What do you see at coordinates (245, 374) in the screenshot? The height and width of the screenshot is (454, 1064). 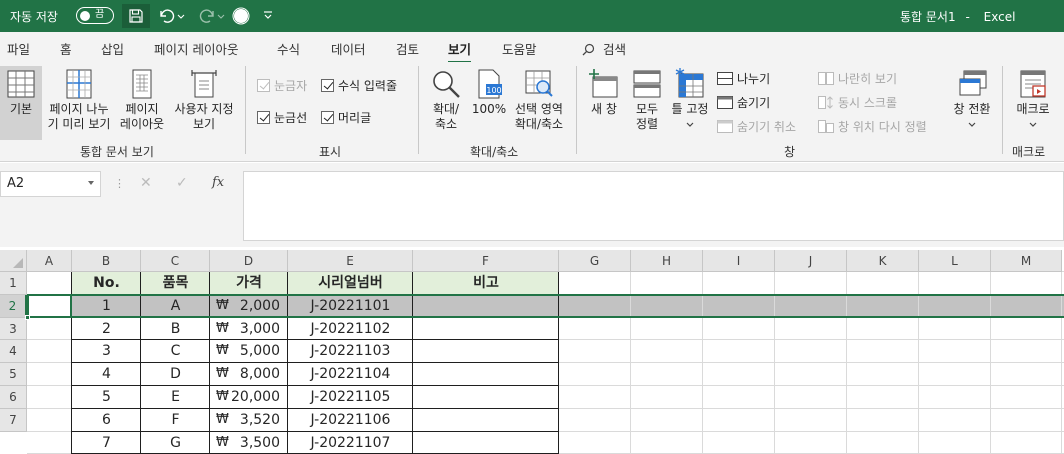 I see `cell-price: 8,000` at bounding box center [245, 374].